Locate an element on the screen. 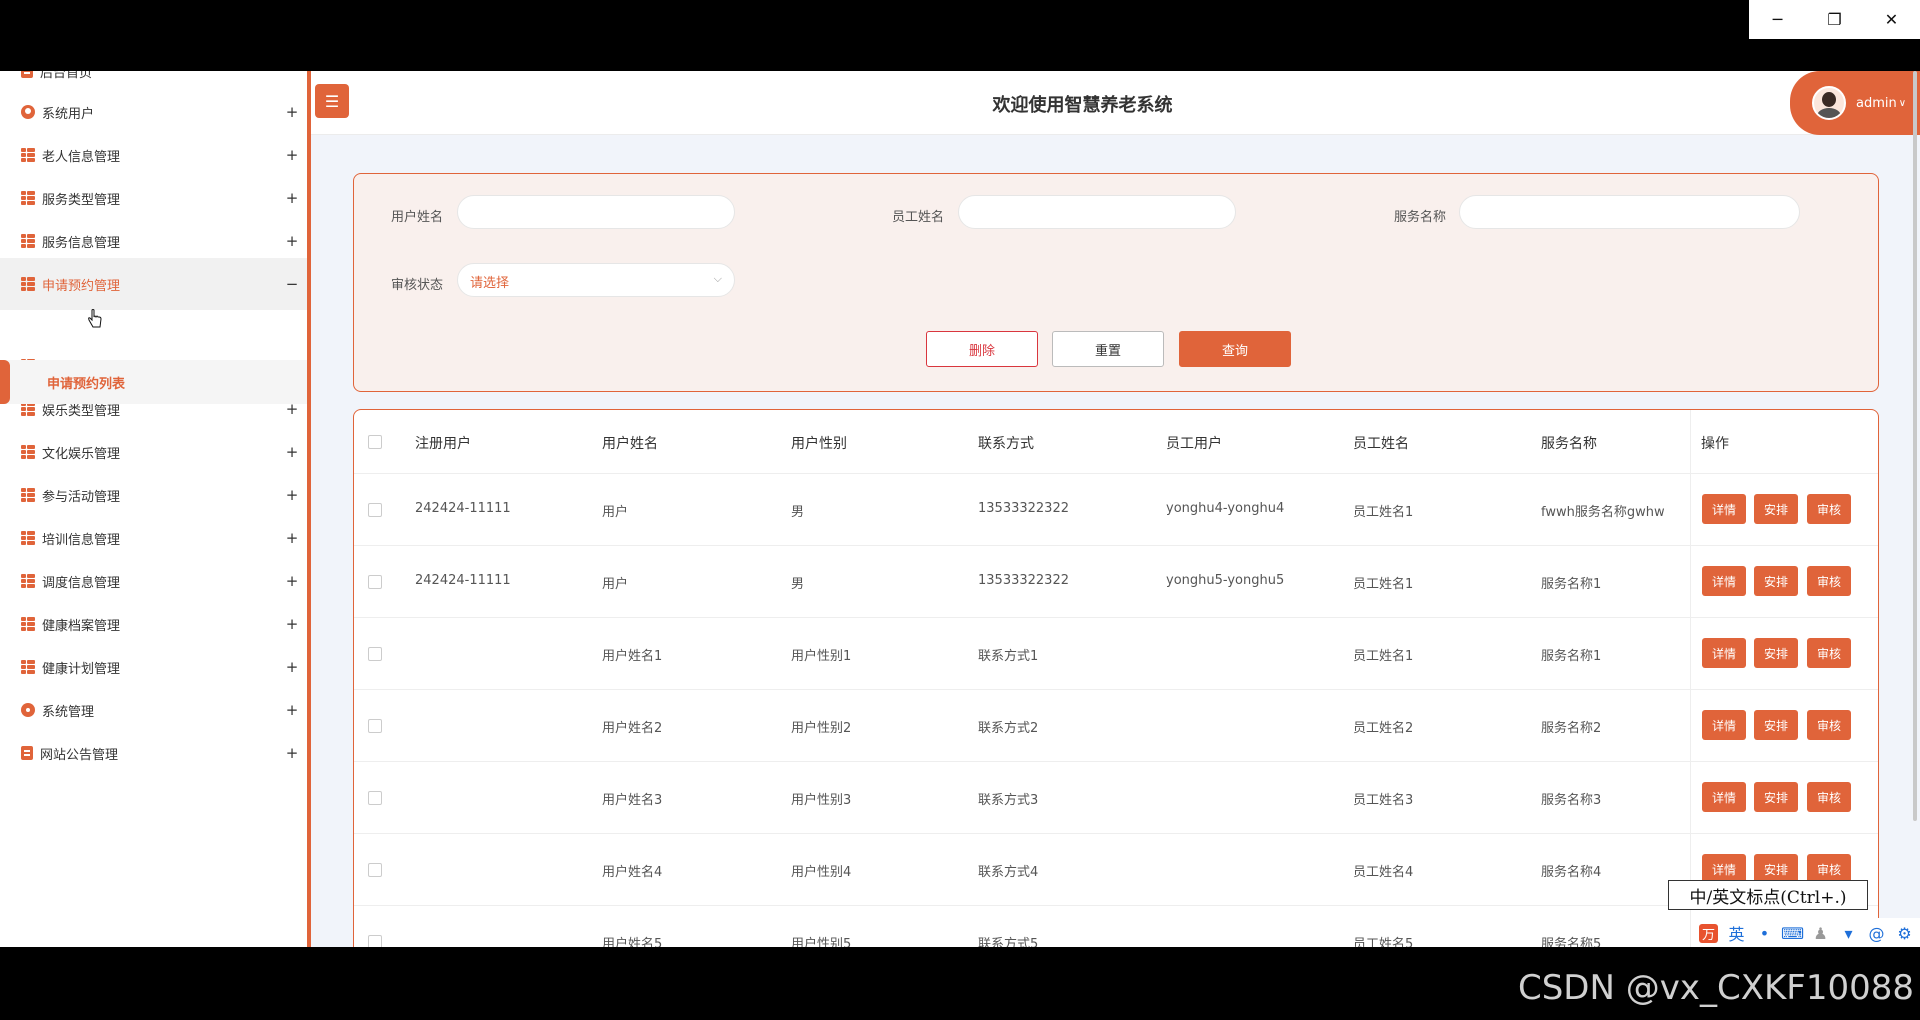 This screenshot has height=1020, width=1920. service-name-input is located at coordinates (1629, 212).